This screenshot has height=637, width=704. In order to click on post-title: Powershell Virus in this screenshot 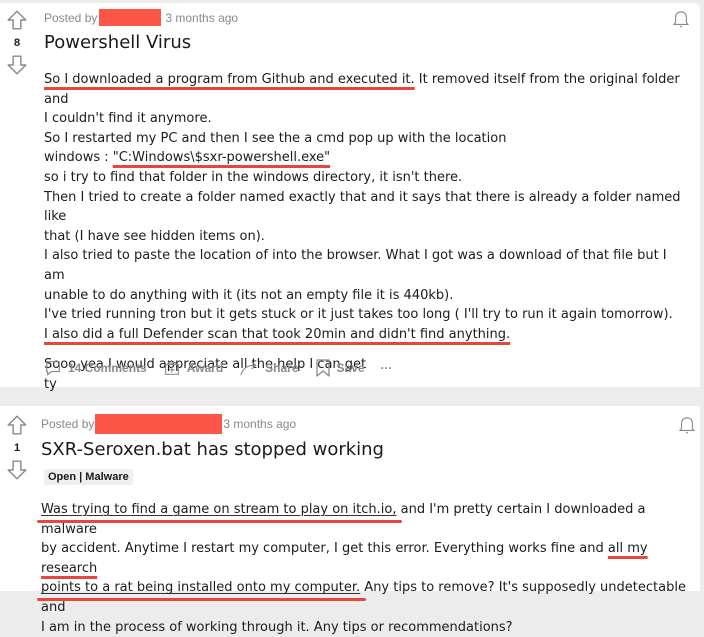, I will do `click(117, 42)`.